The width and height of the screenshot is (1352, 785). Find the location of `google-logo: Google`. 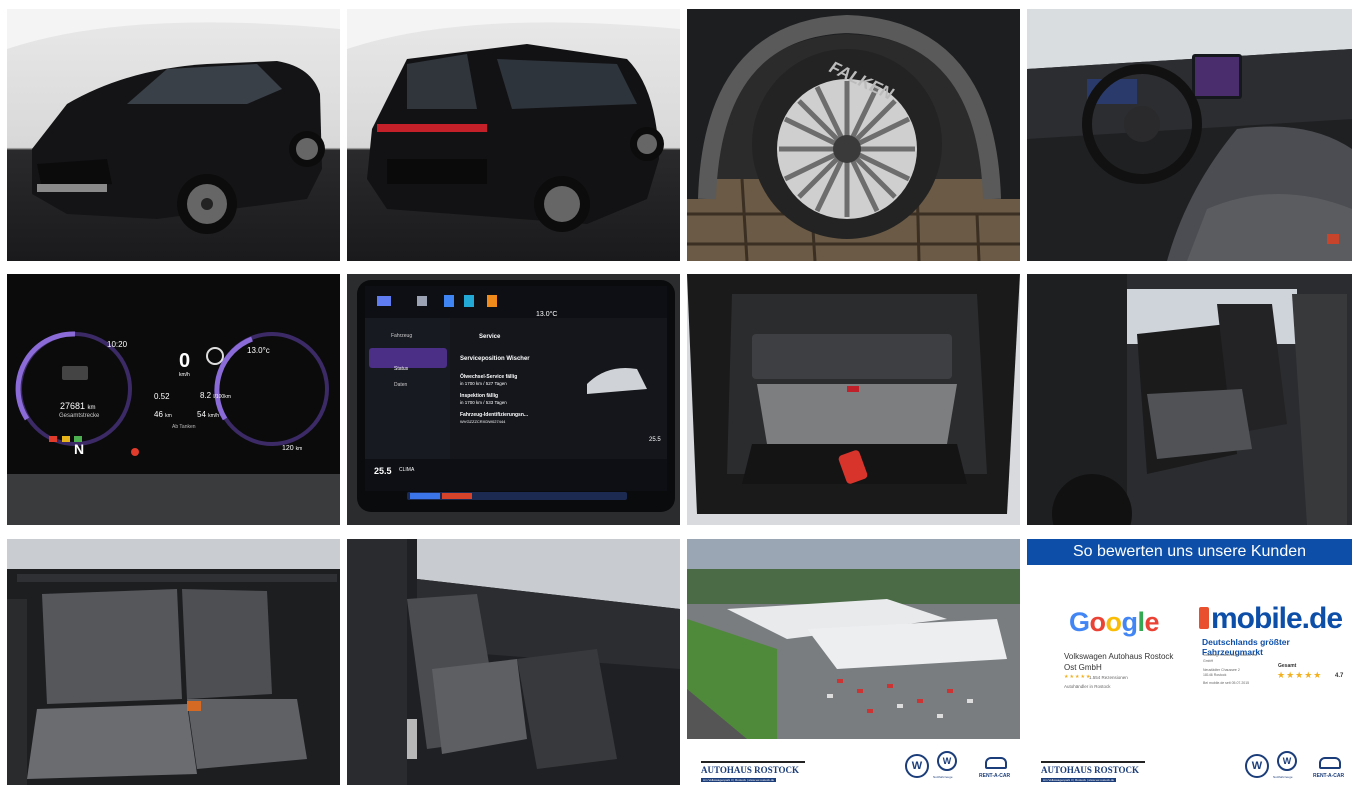

google-logo: Google is located at coordinates (1114, 622).